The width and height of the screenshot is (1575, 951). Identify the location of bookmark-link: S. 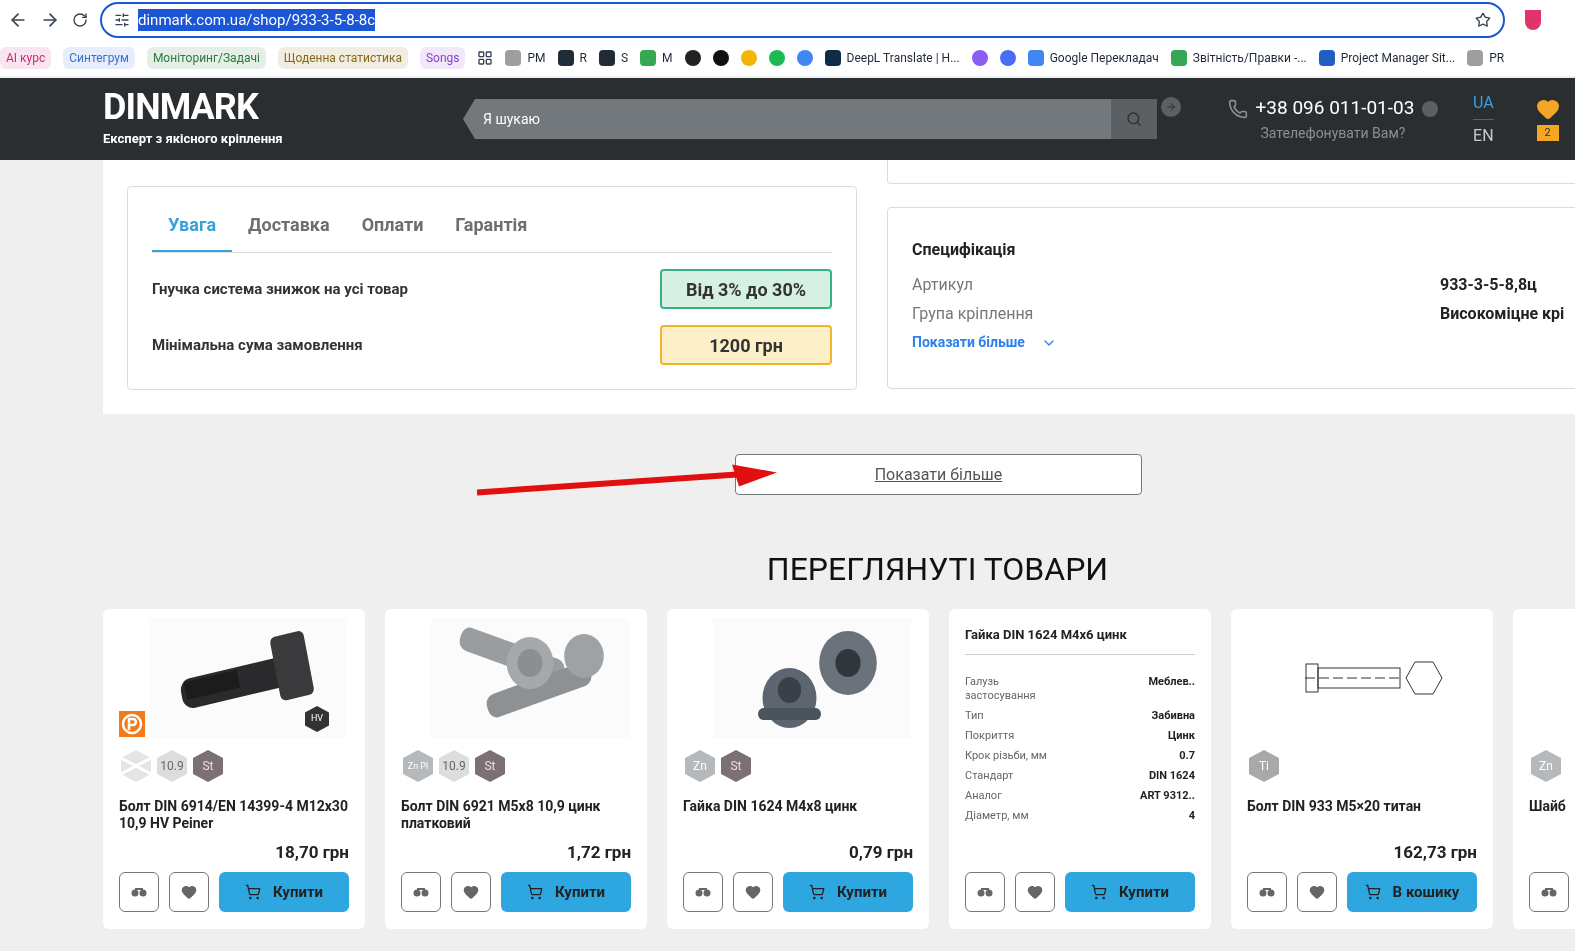
(624, 58).